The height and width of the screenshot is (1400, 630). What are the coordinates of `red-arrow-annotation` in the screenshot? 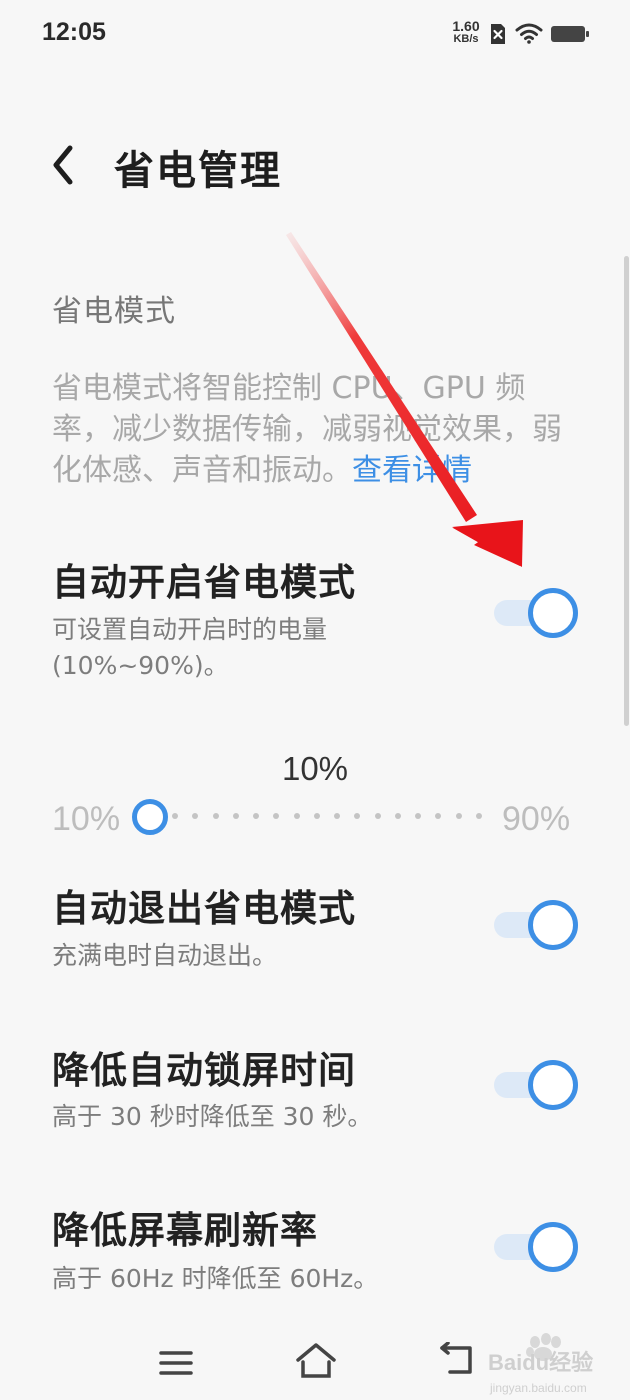 It's located at (404, 399).